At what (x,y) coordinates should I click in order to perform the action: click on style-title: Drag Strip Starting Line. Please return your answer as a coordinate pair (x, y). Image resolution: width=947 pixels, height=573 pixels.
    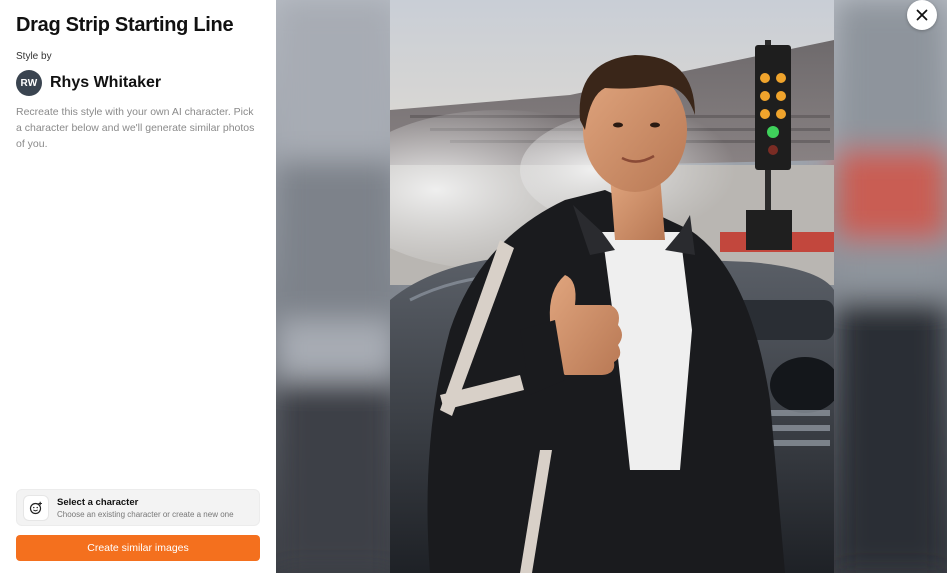
    Looking at the image, I should click on (125, 25).